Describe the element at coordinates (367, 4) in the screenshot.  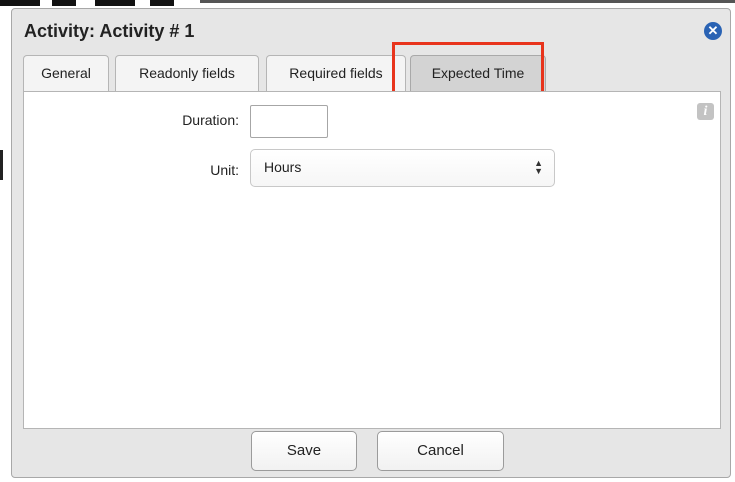
I see `background-top-strip` at that location.